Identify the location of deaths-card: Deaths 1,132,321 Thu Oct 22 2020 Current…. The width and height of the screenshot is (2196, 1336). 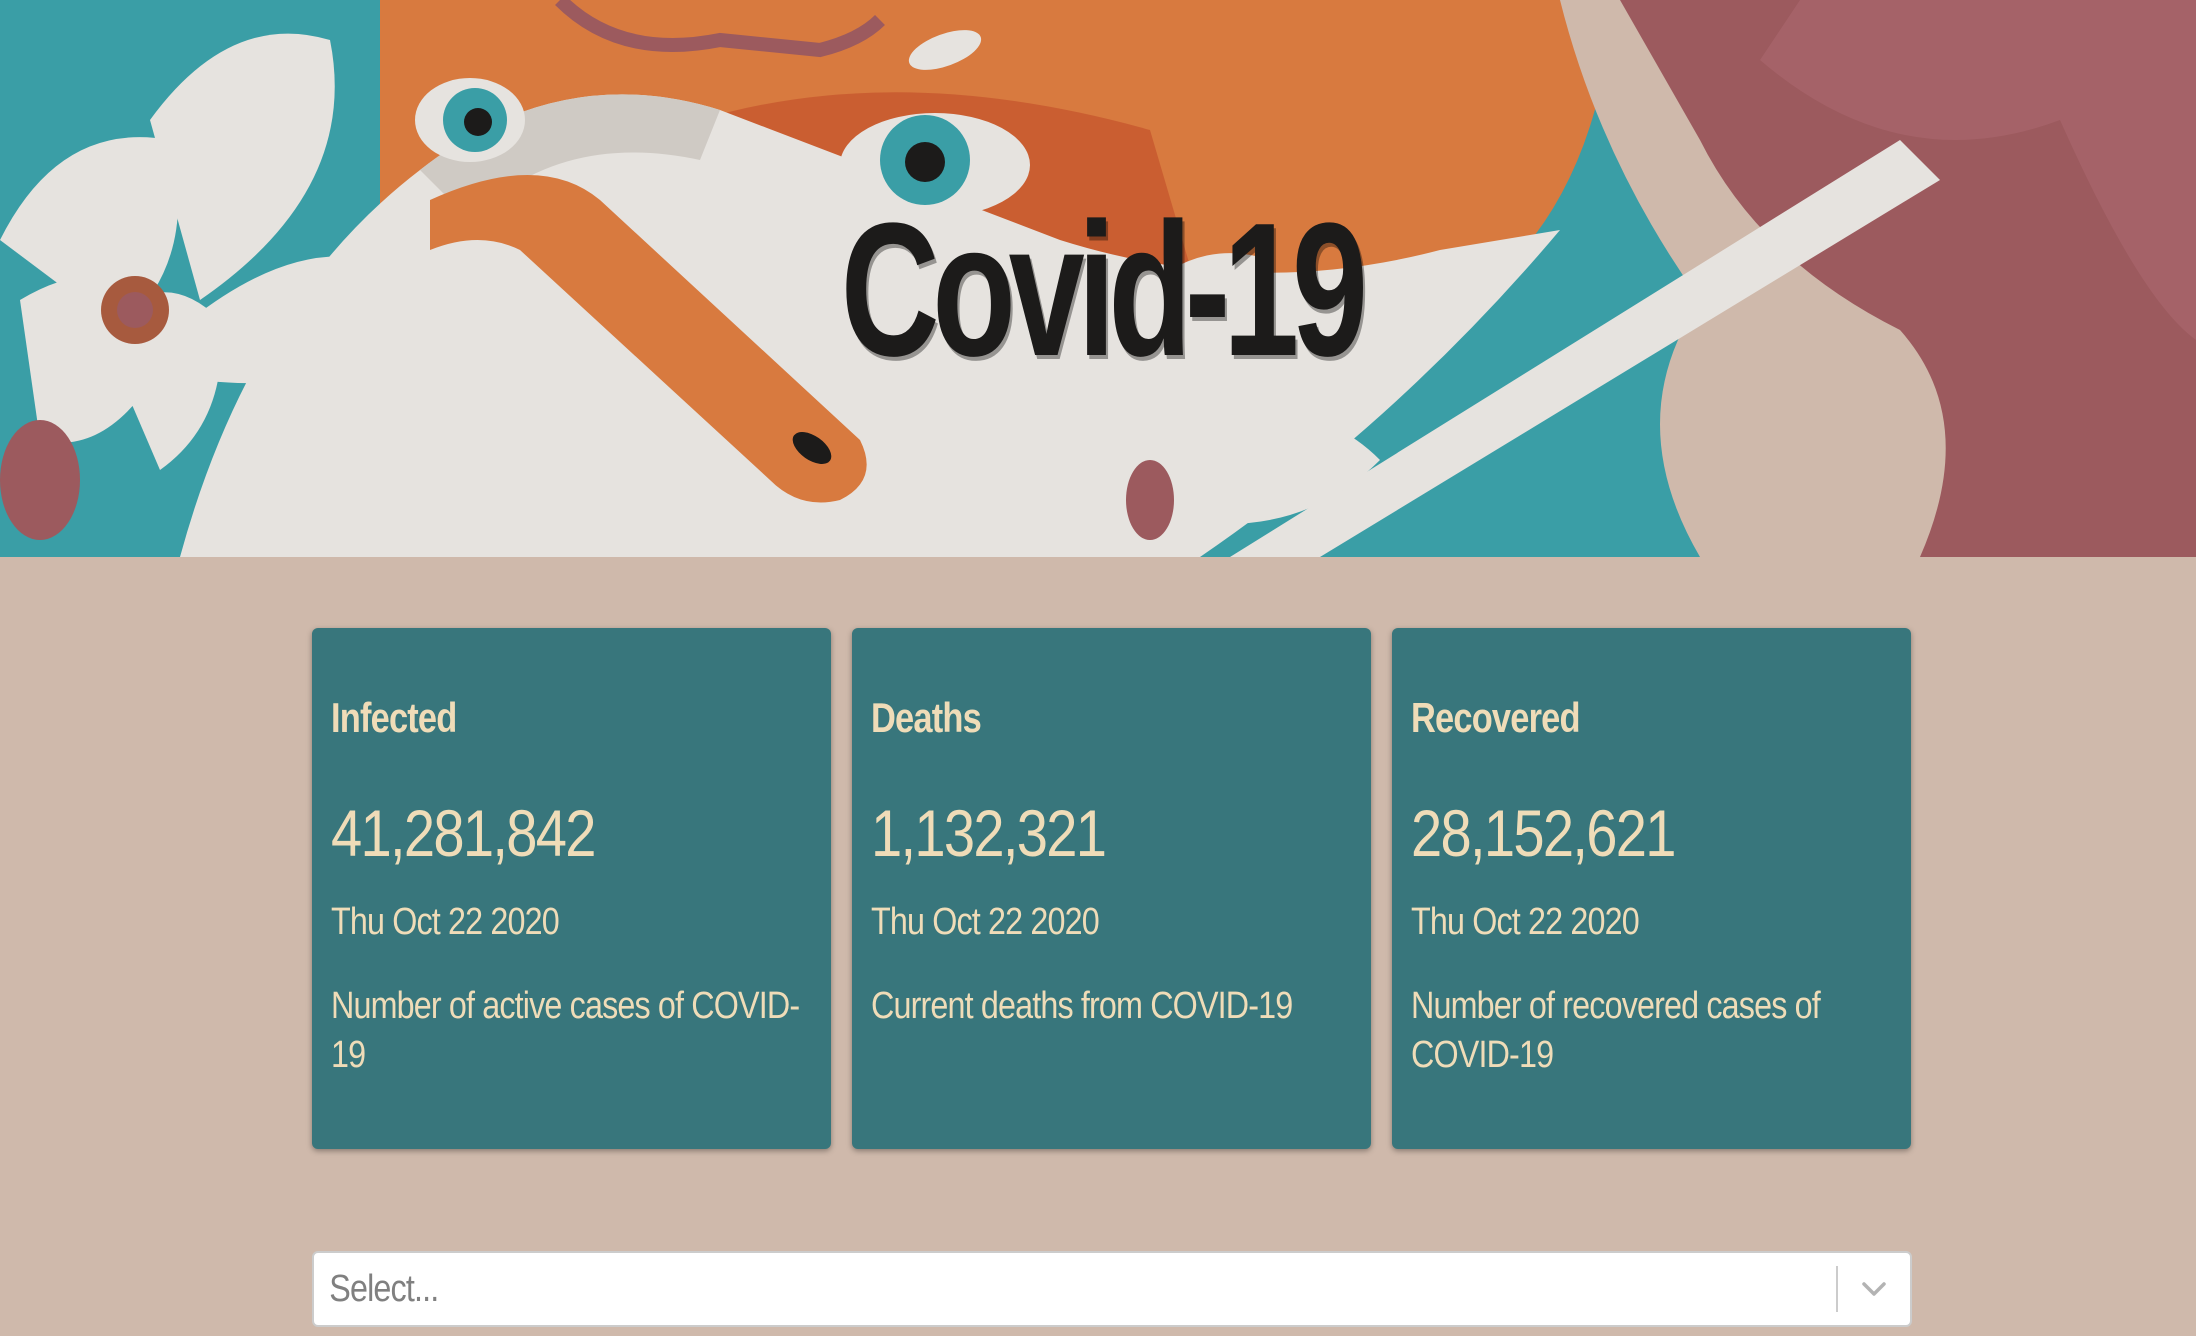
(1111, 888).